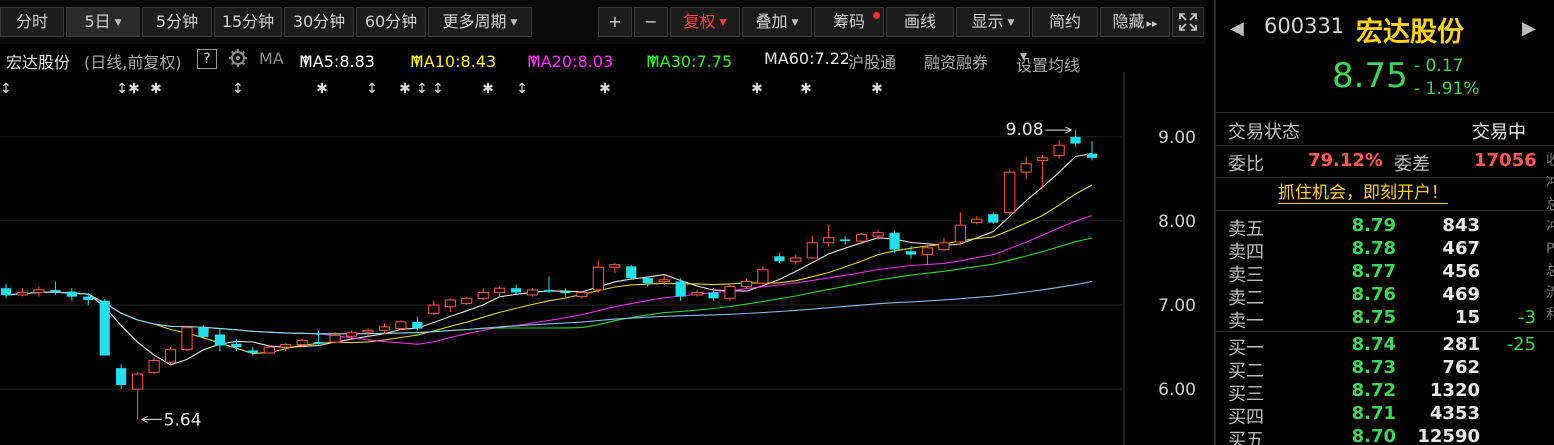  I want to click on period-tab-30min: 30分钟, so click(319, 22).